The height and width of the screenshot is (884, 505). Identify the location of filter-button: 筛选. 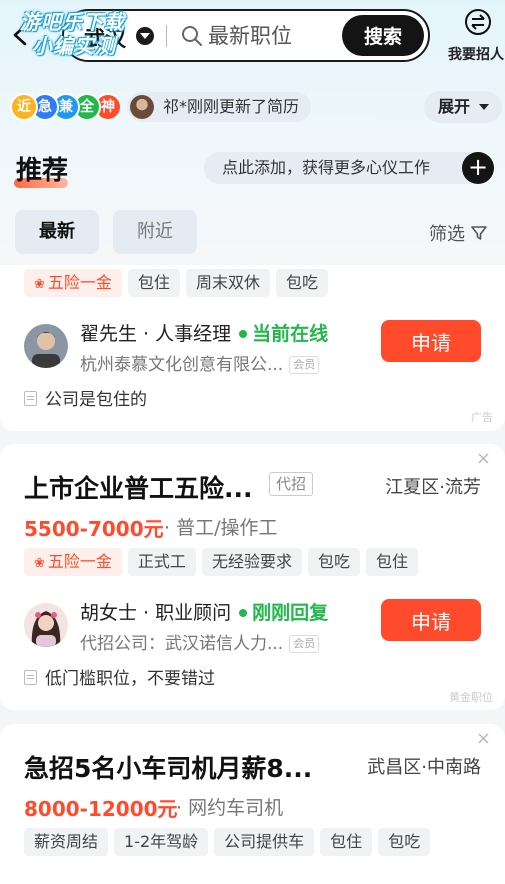
(447, 233).